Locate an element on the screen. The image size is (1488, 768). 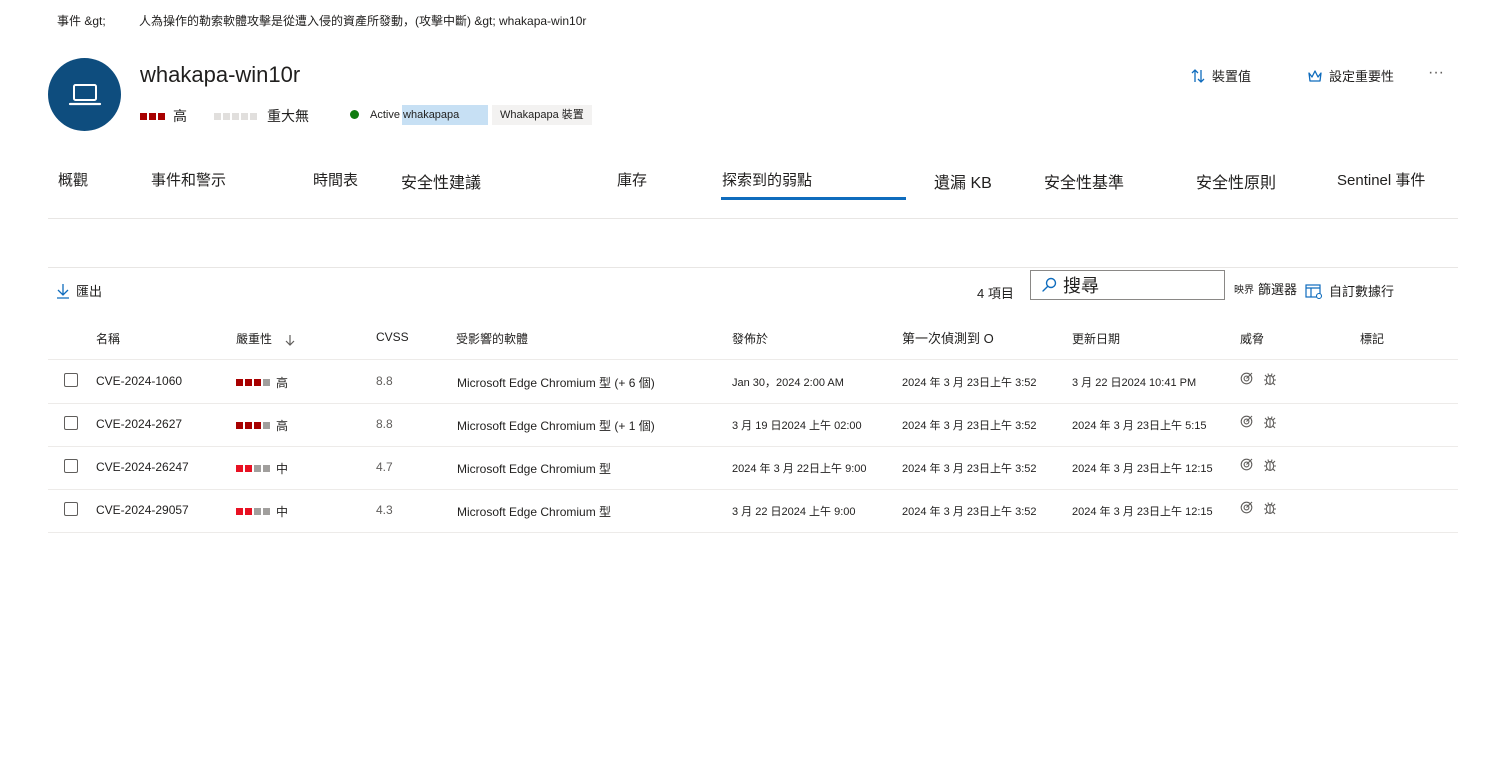
tab-security-recommendations: 安全性建議 is located at coordinates (441, 181).